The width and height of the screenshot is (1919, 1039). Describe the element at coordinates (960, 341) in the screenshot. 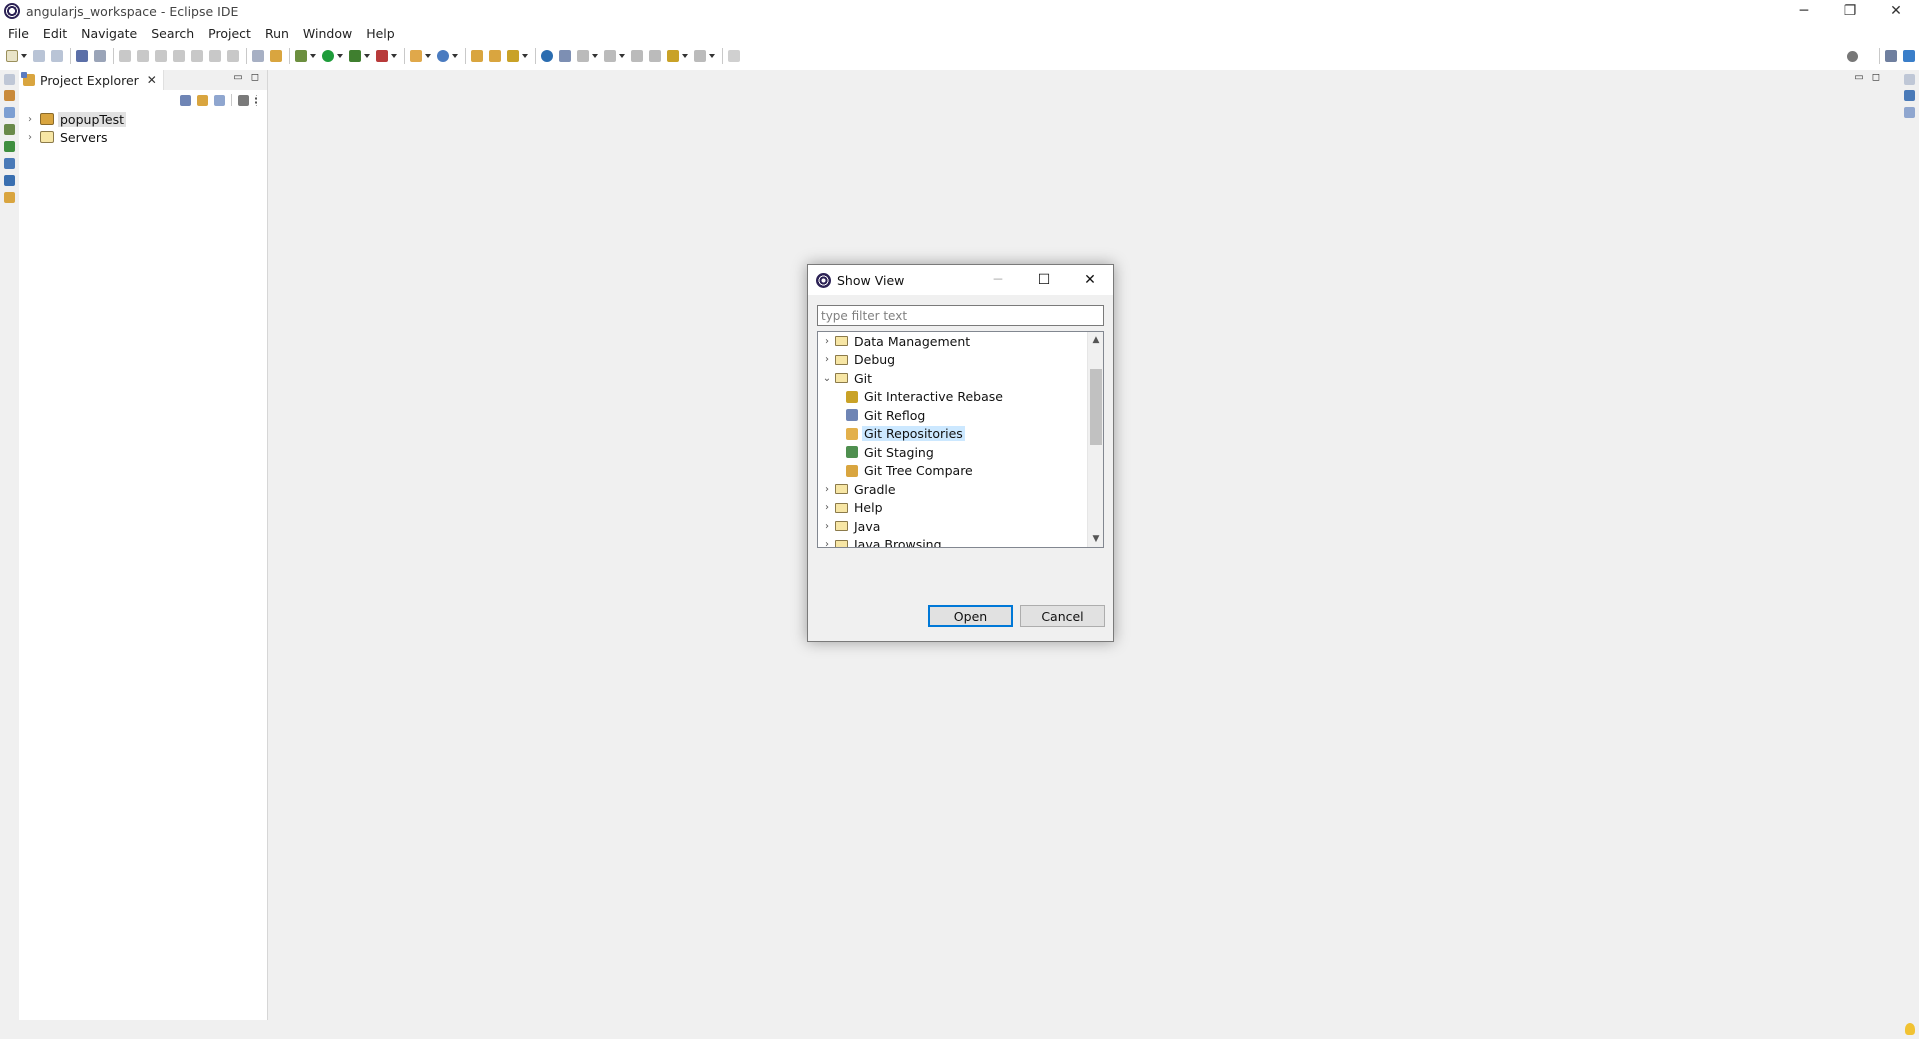

I see `tree-item-data-management: › Data Management` at that location.